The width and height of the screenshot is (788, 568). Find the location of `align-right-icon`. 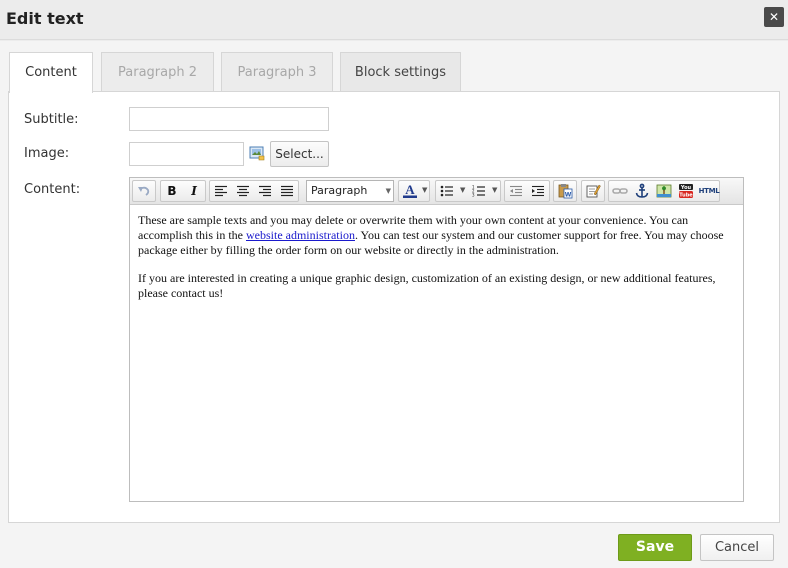

align-right-icon is located at coordinates (265, 191).